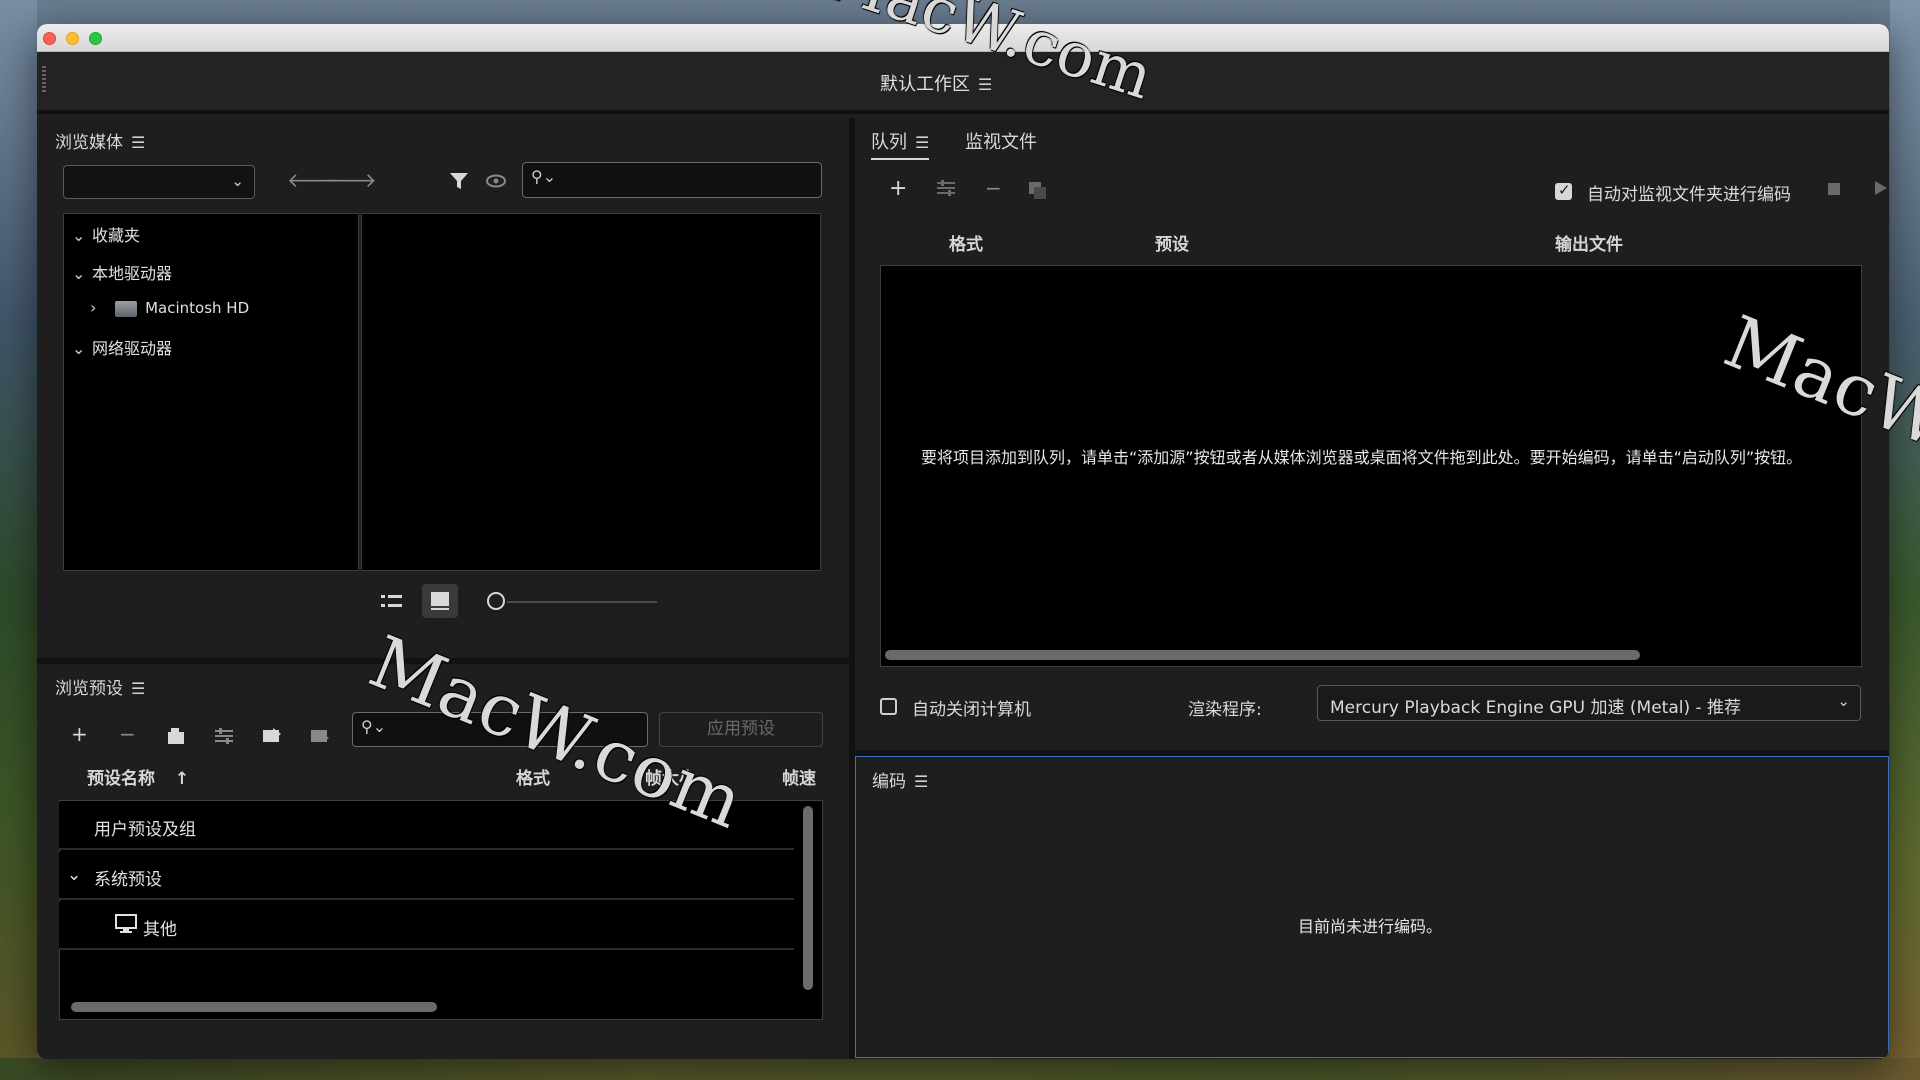 The width and height of the screenshot is (1920, 1080). I want to click on duplicate-icon, so click(1038, 191).